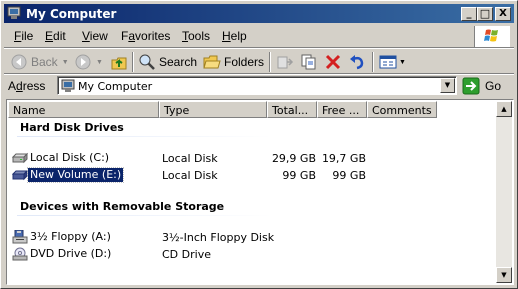 This screenshot has width=518, height=289. What do you see at coordinates (293, 158) in the screenshot?
I see `item-total: 29,9 GB` at bounding box center [293, 158].